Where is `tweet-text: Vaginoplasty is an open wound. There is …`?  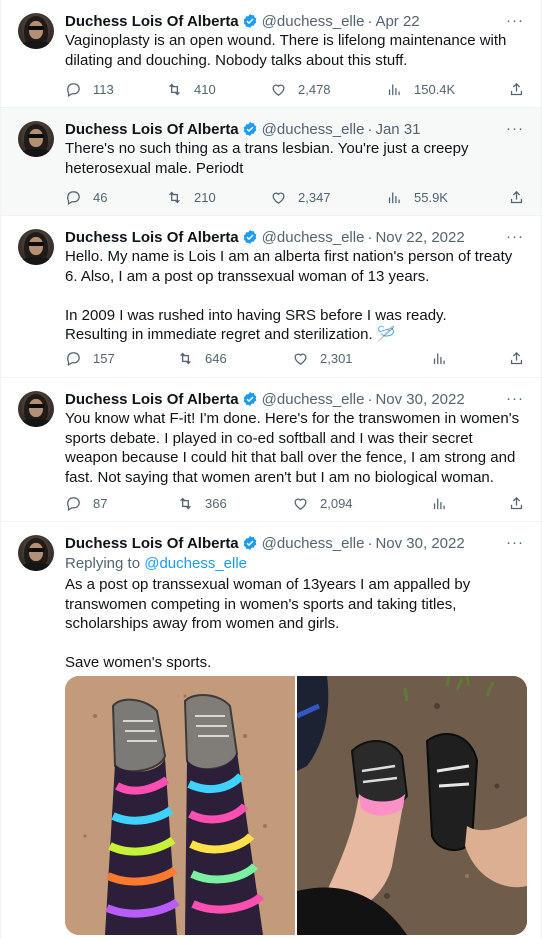 tweet-text: Vaginoplasty is an open wound. There is … is located at coordinates (286, 50).